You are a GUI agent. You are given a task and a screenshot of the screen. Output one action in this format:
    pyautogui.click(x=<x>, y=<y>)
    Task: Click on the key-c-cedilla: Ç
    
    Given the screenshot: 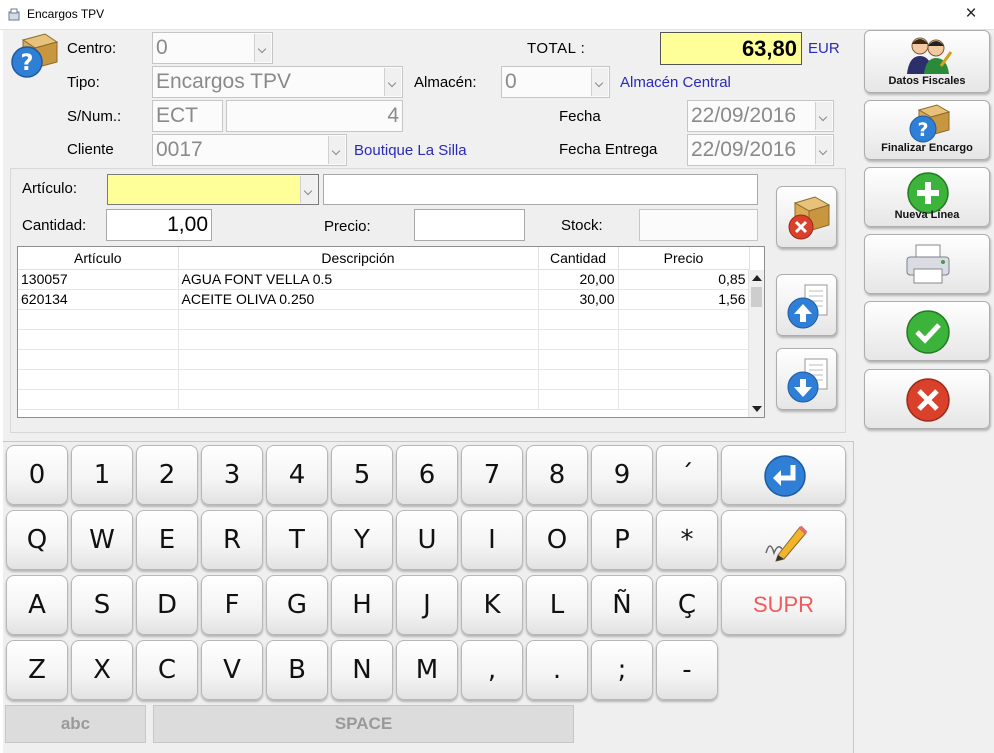 What is the action you would take?
    pyautogui.click(x=687, y=605)
    